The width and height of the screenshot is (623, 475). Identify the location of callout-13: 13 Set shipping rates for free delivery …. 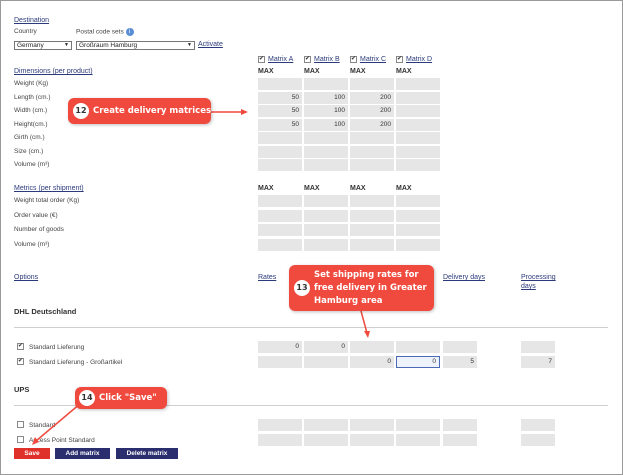
(361, 288).